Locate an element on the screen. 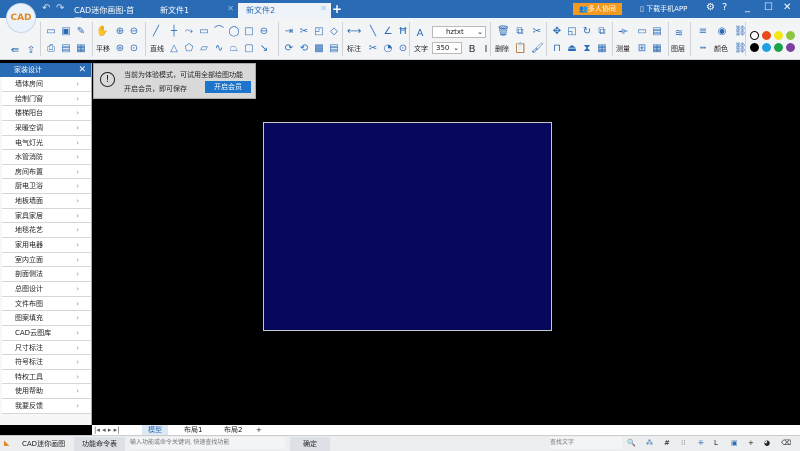  color-palette-icon: ◉ is located at coordinates (722, 32).